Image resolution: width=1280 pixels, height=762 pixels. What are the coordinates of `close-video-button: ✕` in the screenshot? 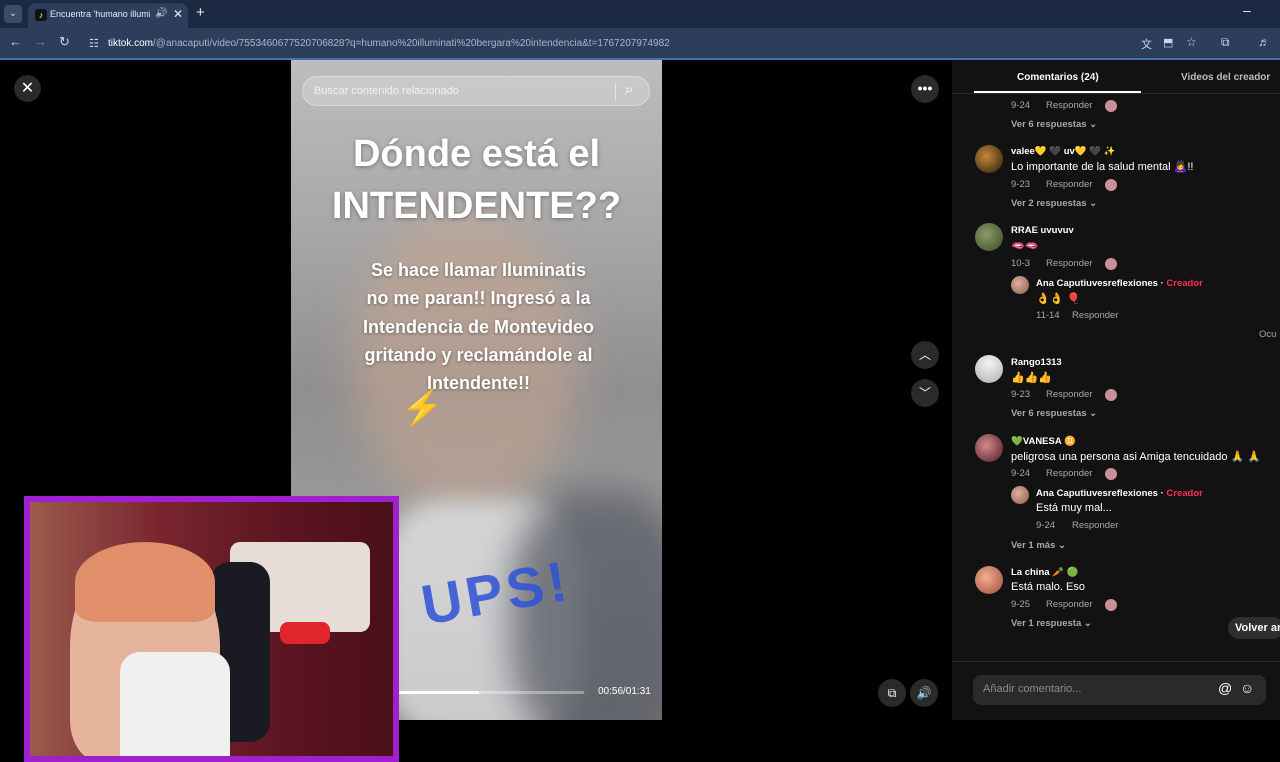 It's located at (27, 88).